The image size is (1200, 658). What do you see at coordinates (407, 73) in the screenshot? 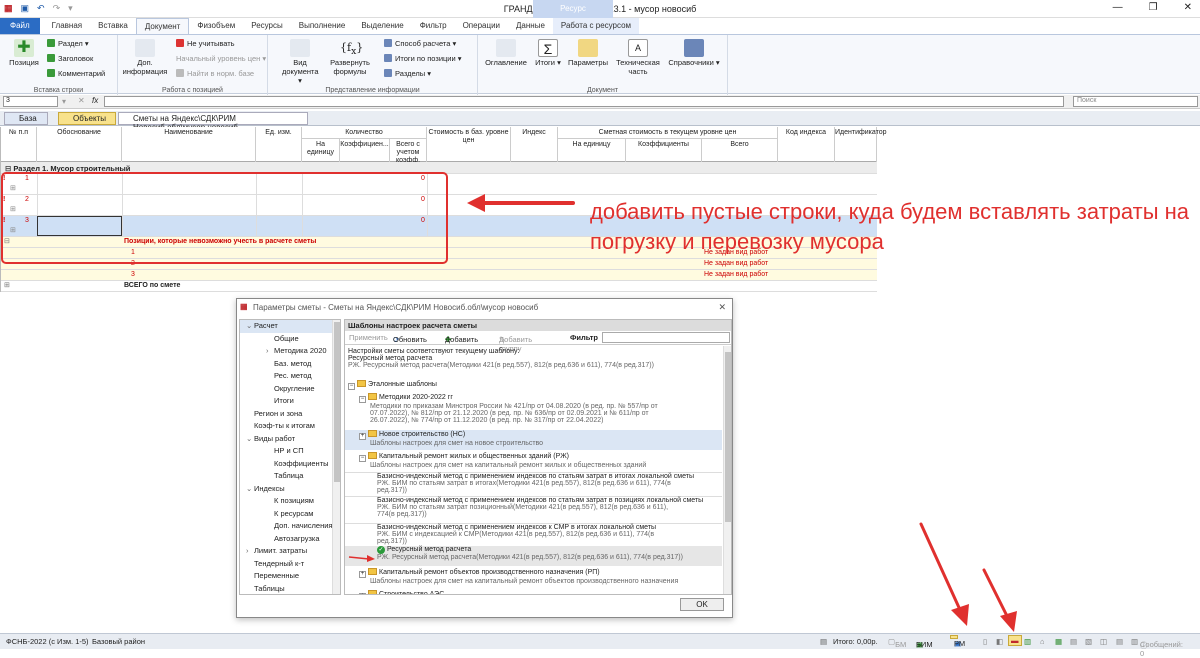
I see `sections-button: Разделы ▾` at bounding box center [407, 73].